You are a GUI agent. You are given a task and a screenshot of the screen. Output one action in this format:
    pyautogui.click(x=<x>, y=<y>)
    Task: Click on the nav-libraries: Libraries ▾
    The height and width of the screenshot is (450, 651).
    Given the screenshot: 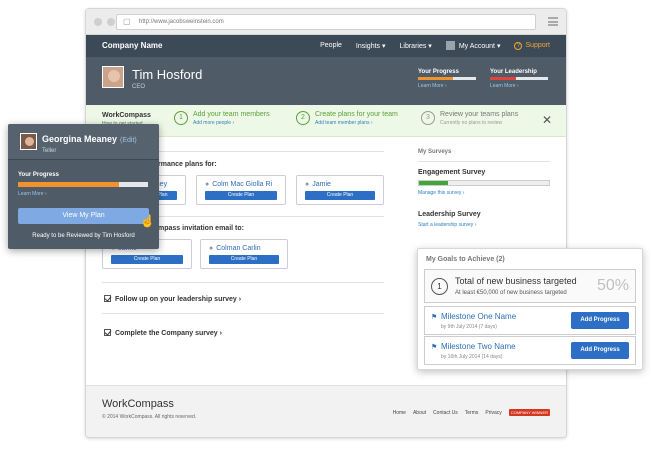 What is the action you would take?
    pyautogui.click(x=416, y=46)
    